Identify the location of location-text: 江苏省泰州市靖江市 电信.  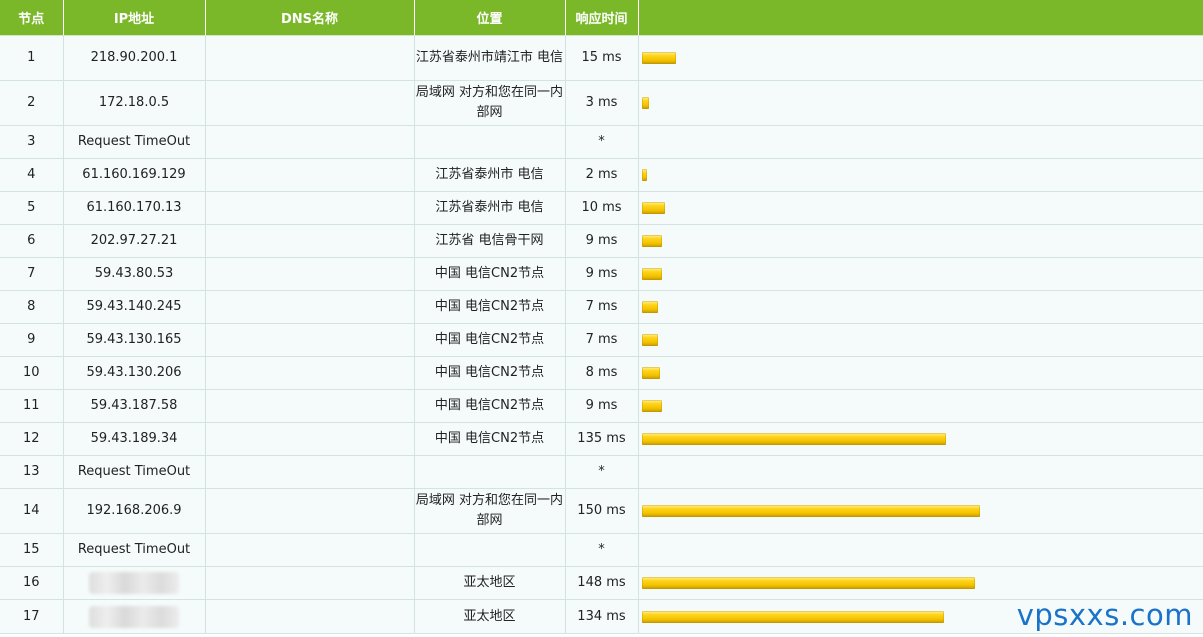
(489, 57).